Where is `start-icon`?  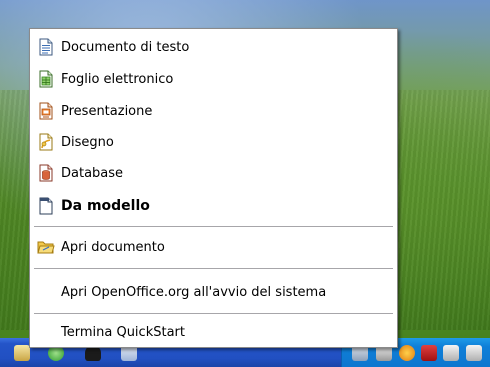 start-icon is located at coordinates (22, 353).